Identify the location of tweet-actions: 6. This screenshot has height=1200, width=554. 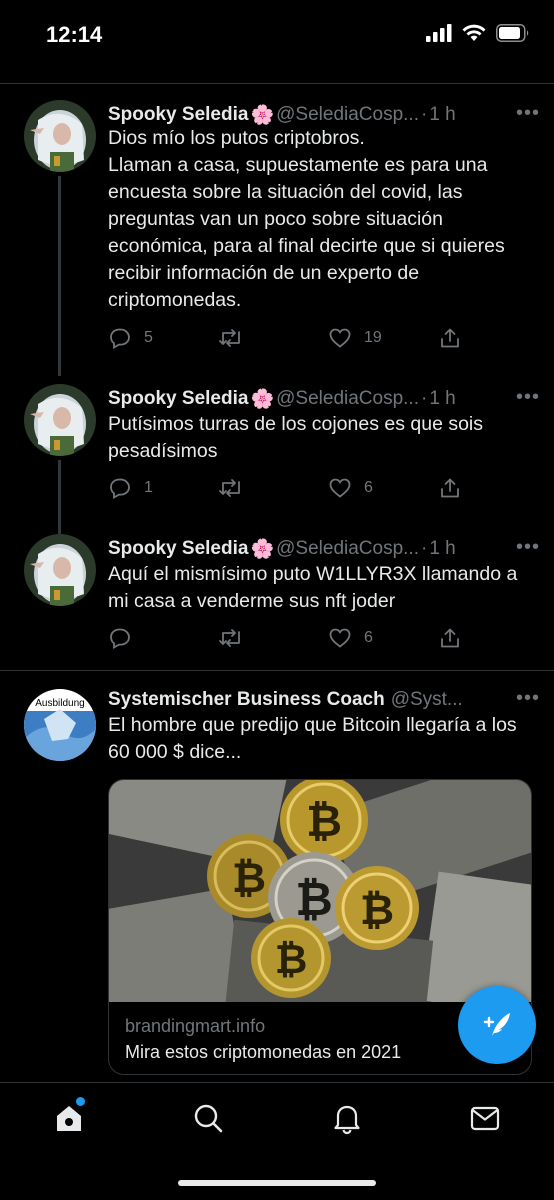
(288, 640).